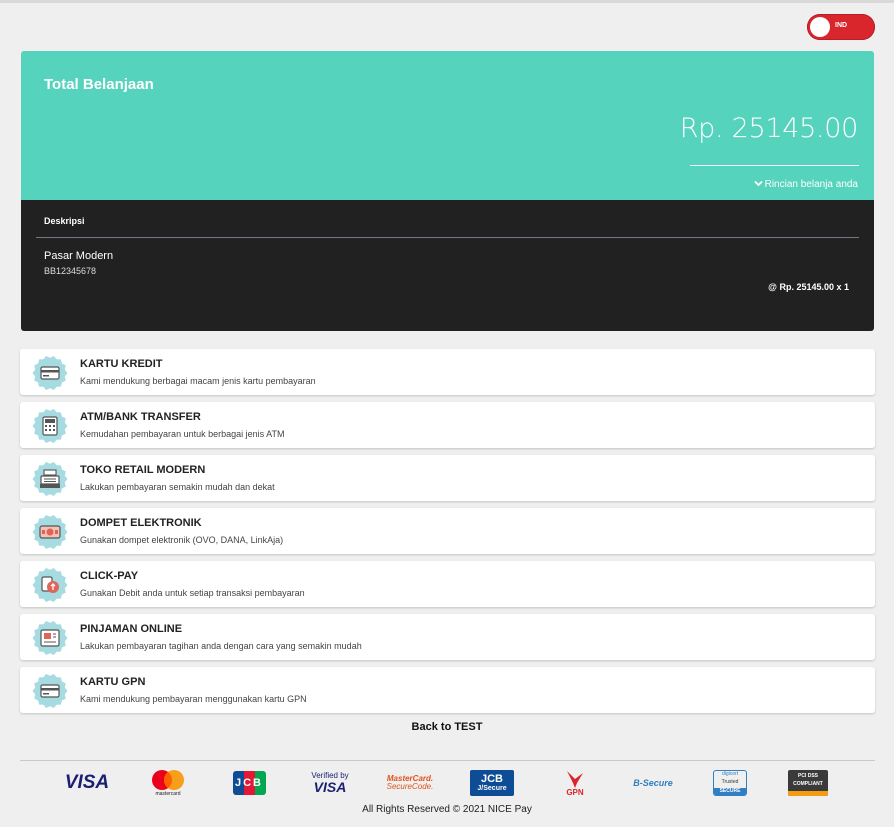 This screenshot has height=827, width=894. I want to click on mastercard-logo: mastercard, so click(168, 783).